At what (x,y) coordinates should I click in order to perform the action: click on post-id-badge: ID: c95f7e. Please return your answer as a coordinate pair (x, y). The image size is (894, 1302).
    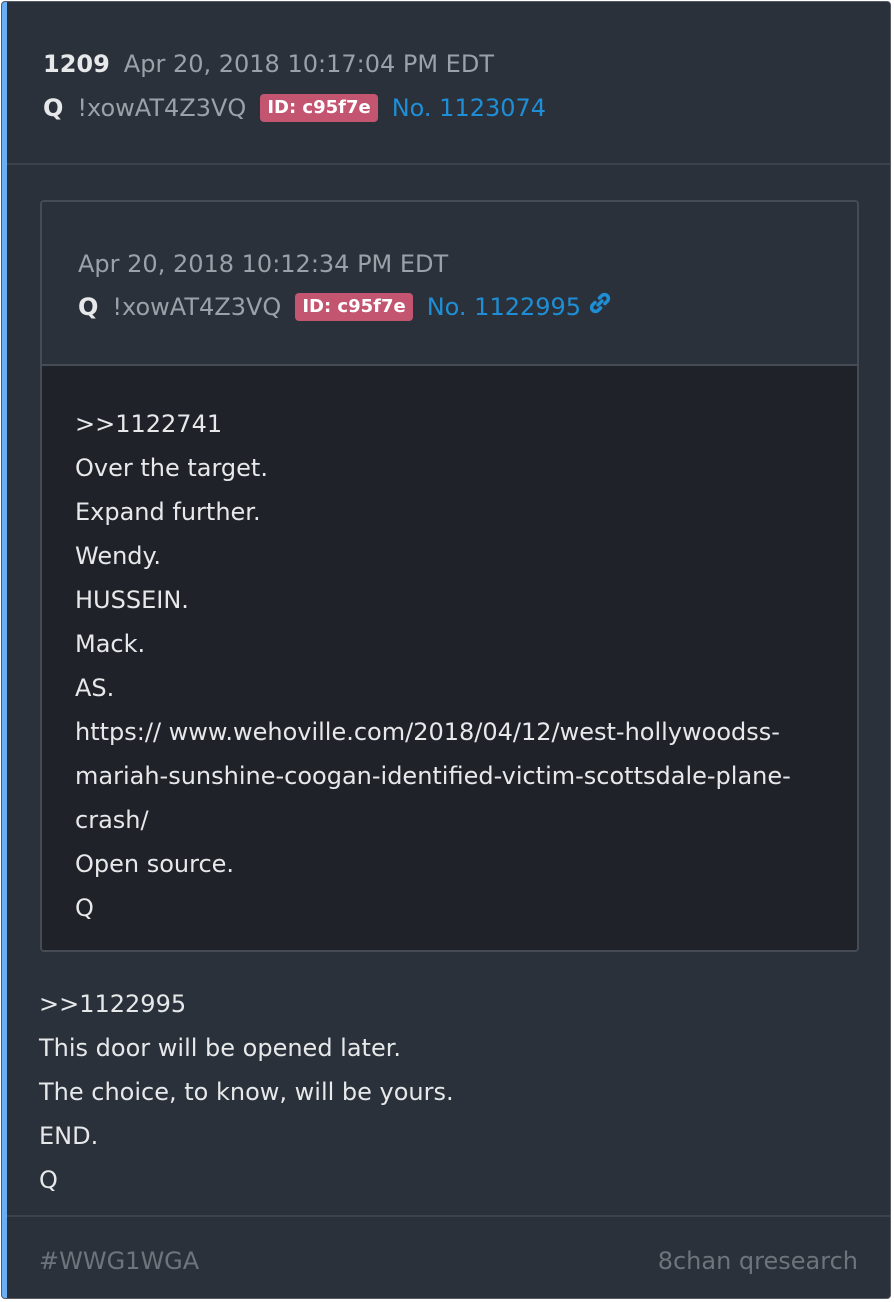
    Looking at the image, I should click on (319, 108).